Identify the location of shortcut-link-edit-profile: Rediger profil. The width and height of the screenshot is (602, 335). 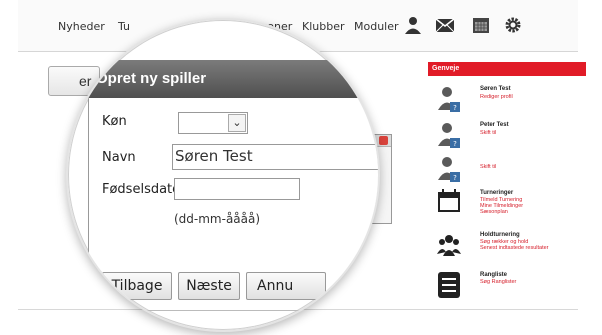
(496, 97).